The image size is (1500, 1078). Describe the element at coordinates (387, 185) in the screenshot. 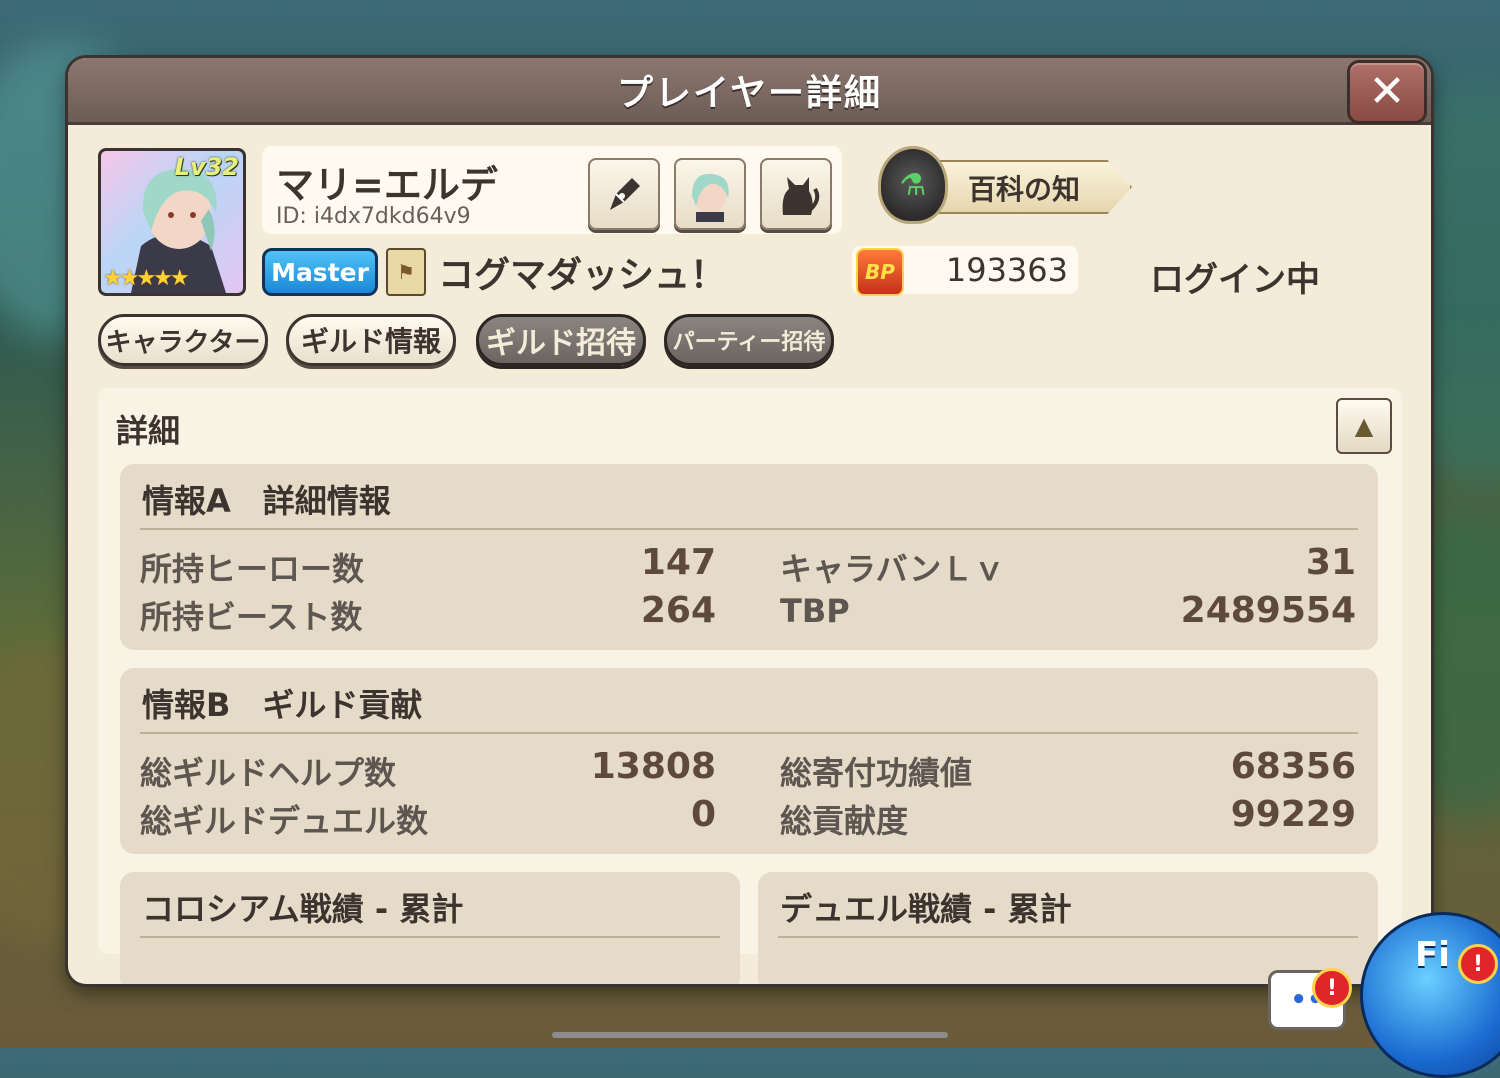

I see `player-name: マリ=エルデ` at that location.